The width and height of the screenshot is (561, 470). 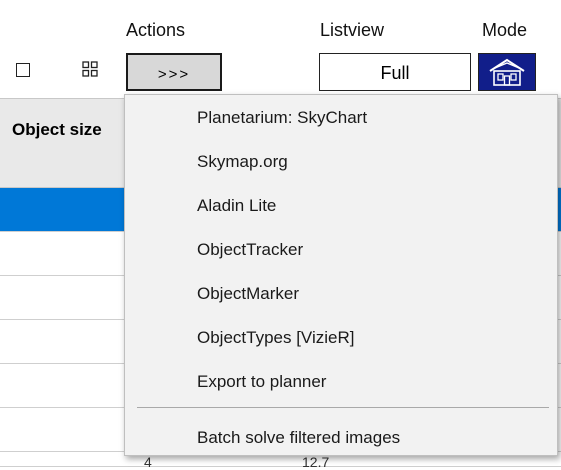 I want to click on column-header-object-size: Object size, so click(x=72, y=129).